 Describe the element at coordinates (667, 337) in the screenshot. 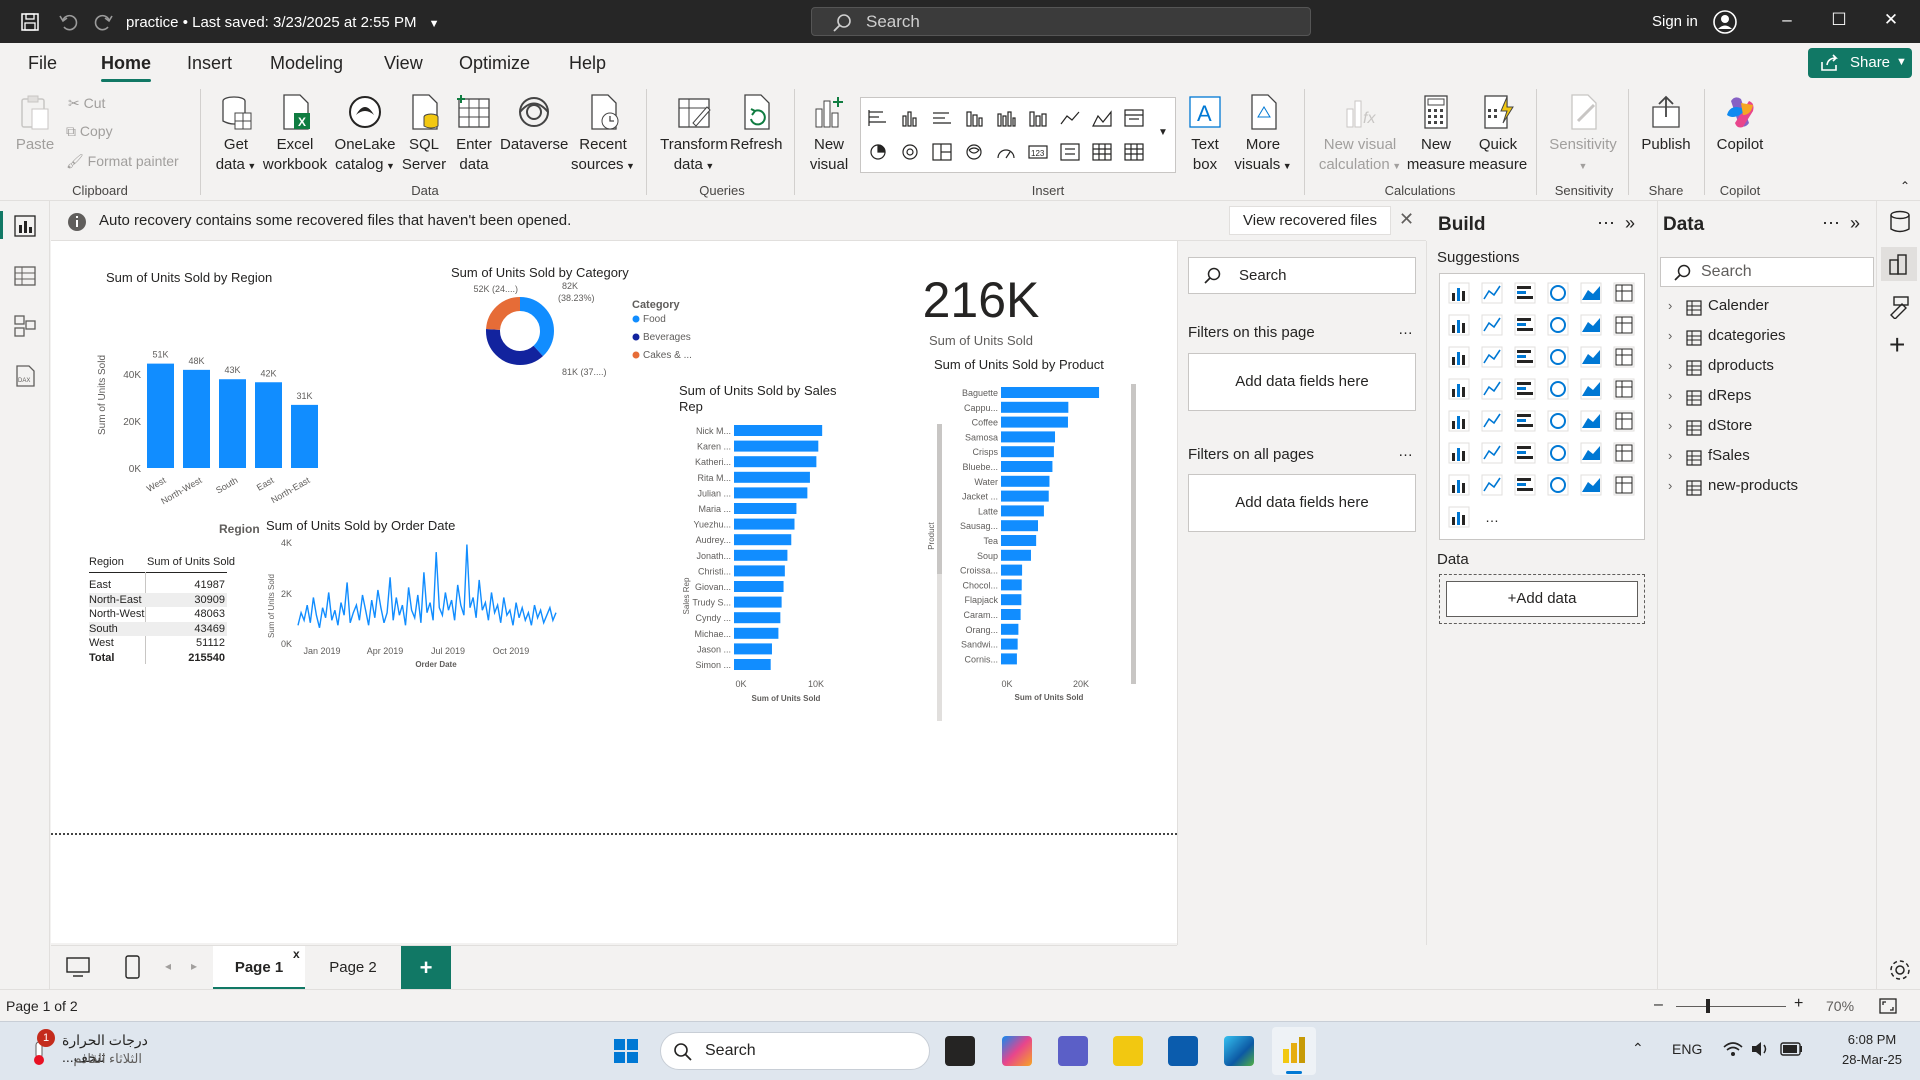

I see `legend-item: Beverages` at that location.